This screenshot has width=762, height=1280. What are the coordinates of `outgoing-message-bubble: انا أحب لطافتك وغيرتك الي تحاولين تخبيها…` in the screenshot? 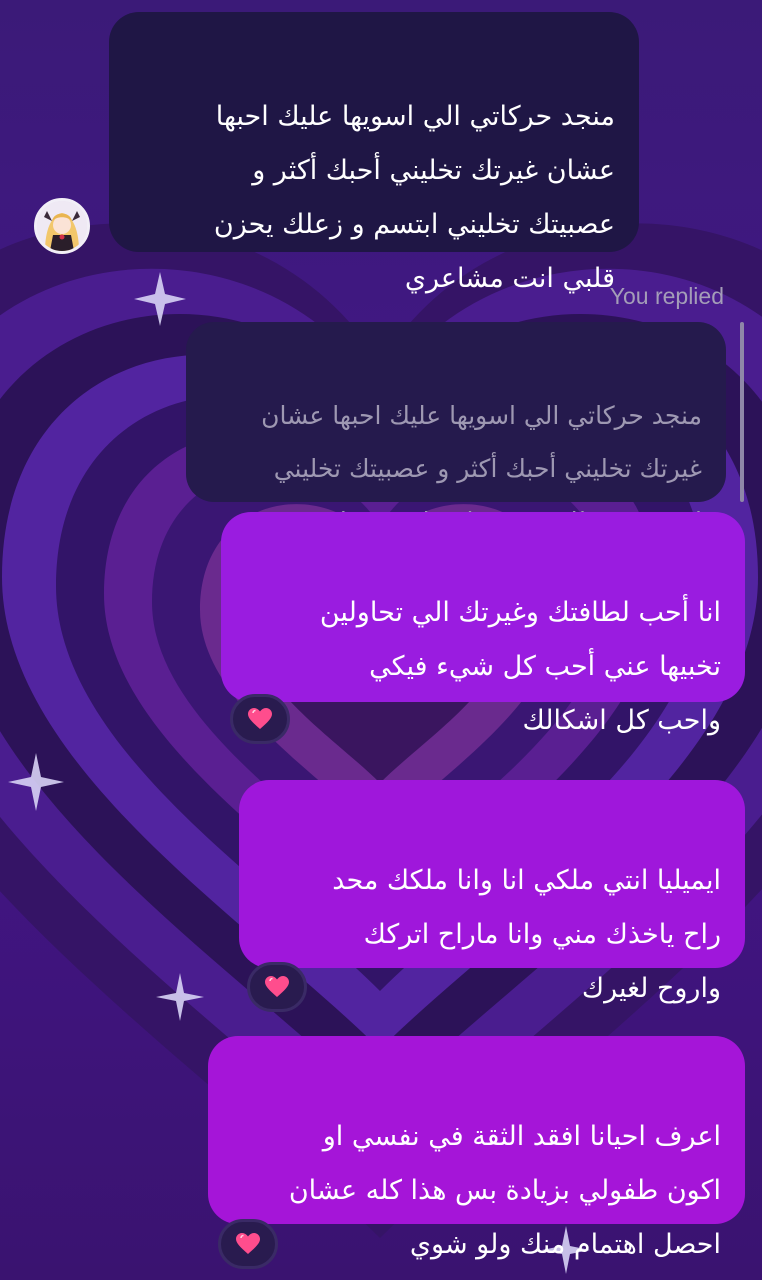 It's located at (483, 624).